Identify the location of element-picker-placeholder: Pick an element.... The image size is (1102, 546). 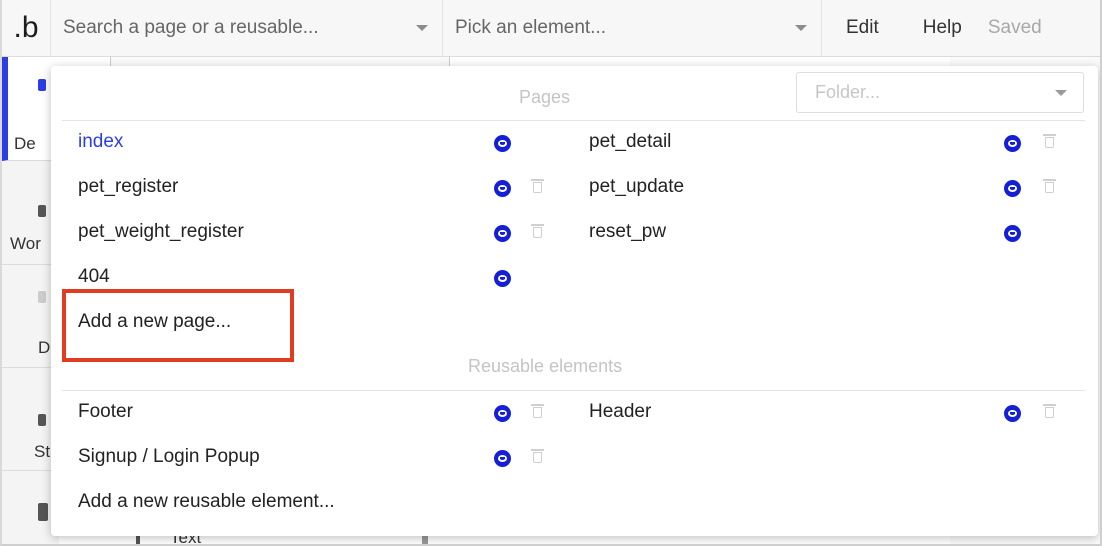
(531, 27).